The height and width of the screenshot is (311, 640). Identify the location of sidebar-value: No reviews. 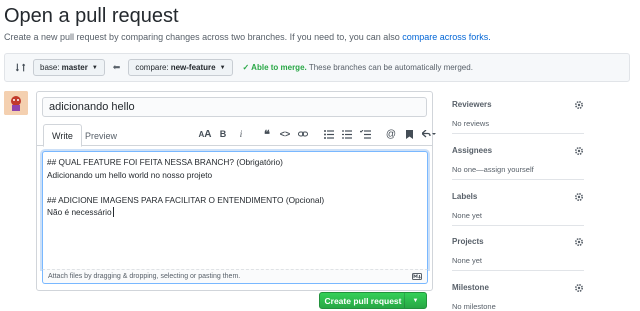
(471, 123).